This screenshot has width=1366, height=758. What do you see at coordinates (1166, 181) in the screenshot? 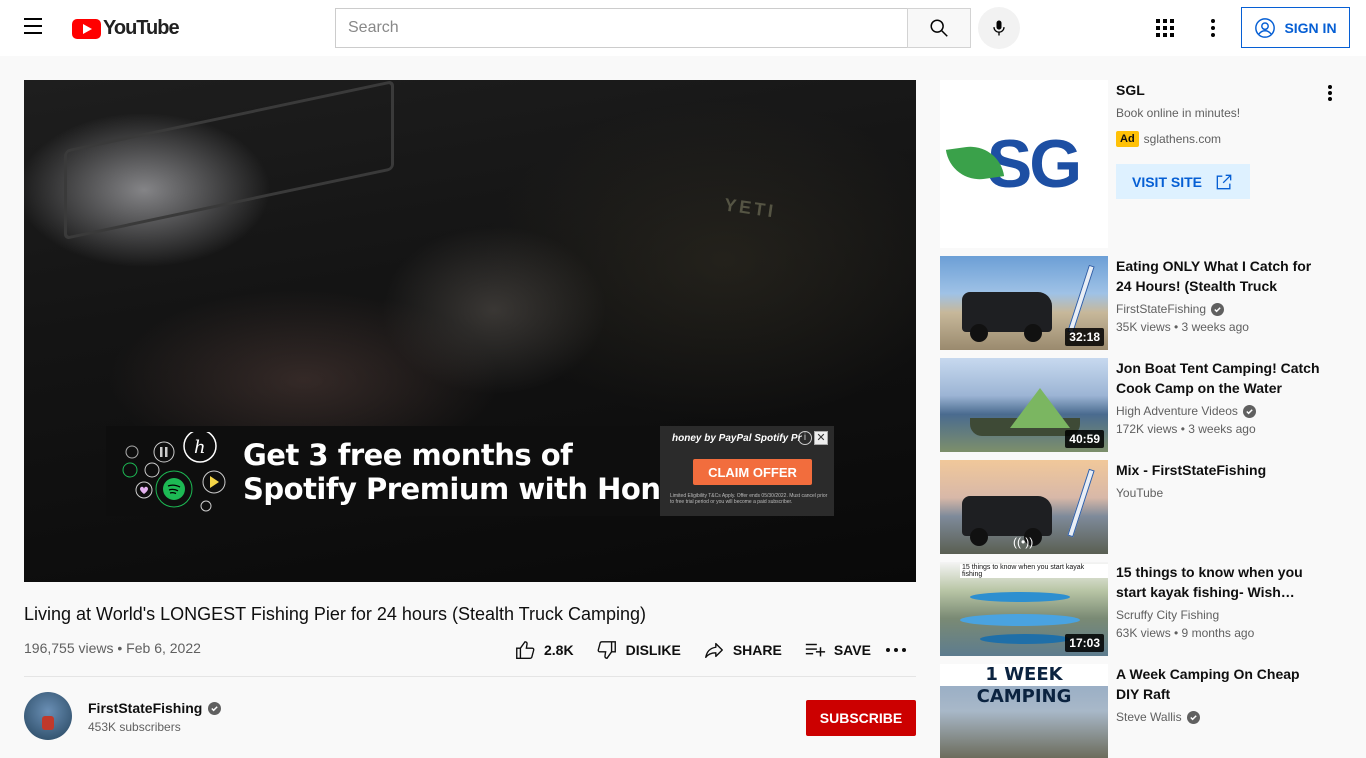
I see `visit-site-label: VISIT SITE` at bounding box center [1166, 181].